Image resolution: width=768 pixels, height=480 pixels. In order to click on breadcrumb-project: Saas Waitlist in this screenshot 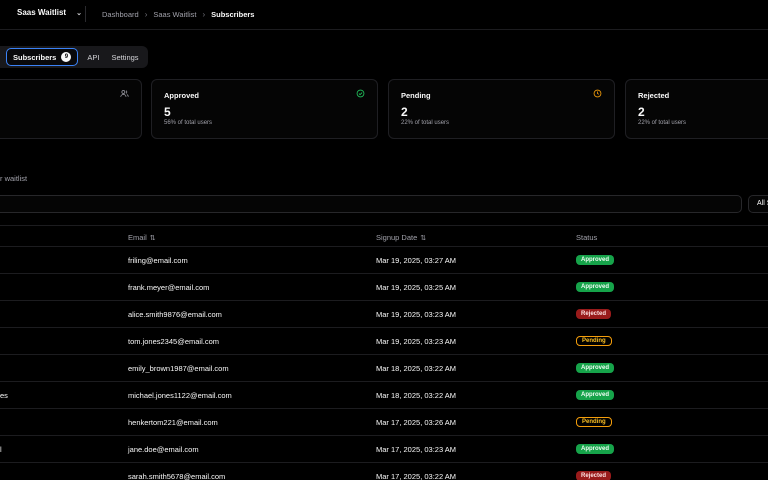, I will do `click(174, 14)`.